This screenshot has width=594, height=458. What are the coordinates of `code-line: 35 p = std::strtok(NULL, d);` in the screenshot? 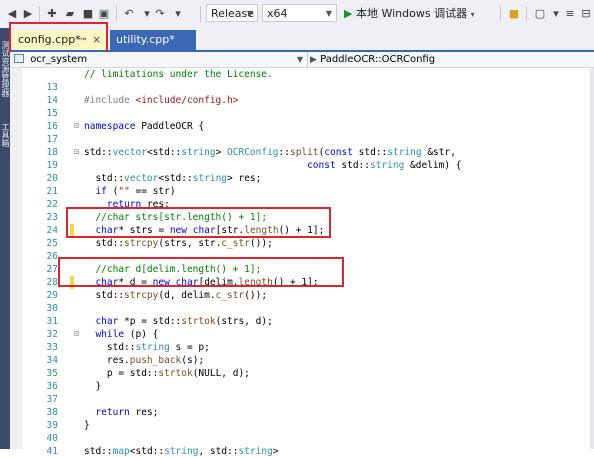 It's located at (302, 373).